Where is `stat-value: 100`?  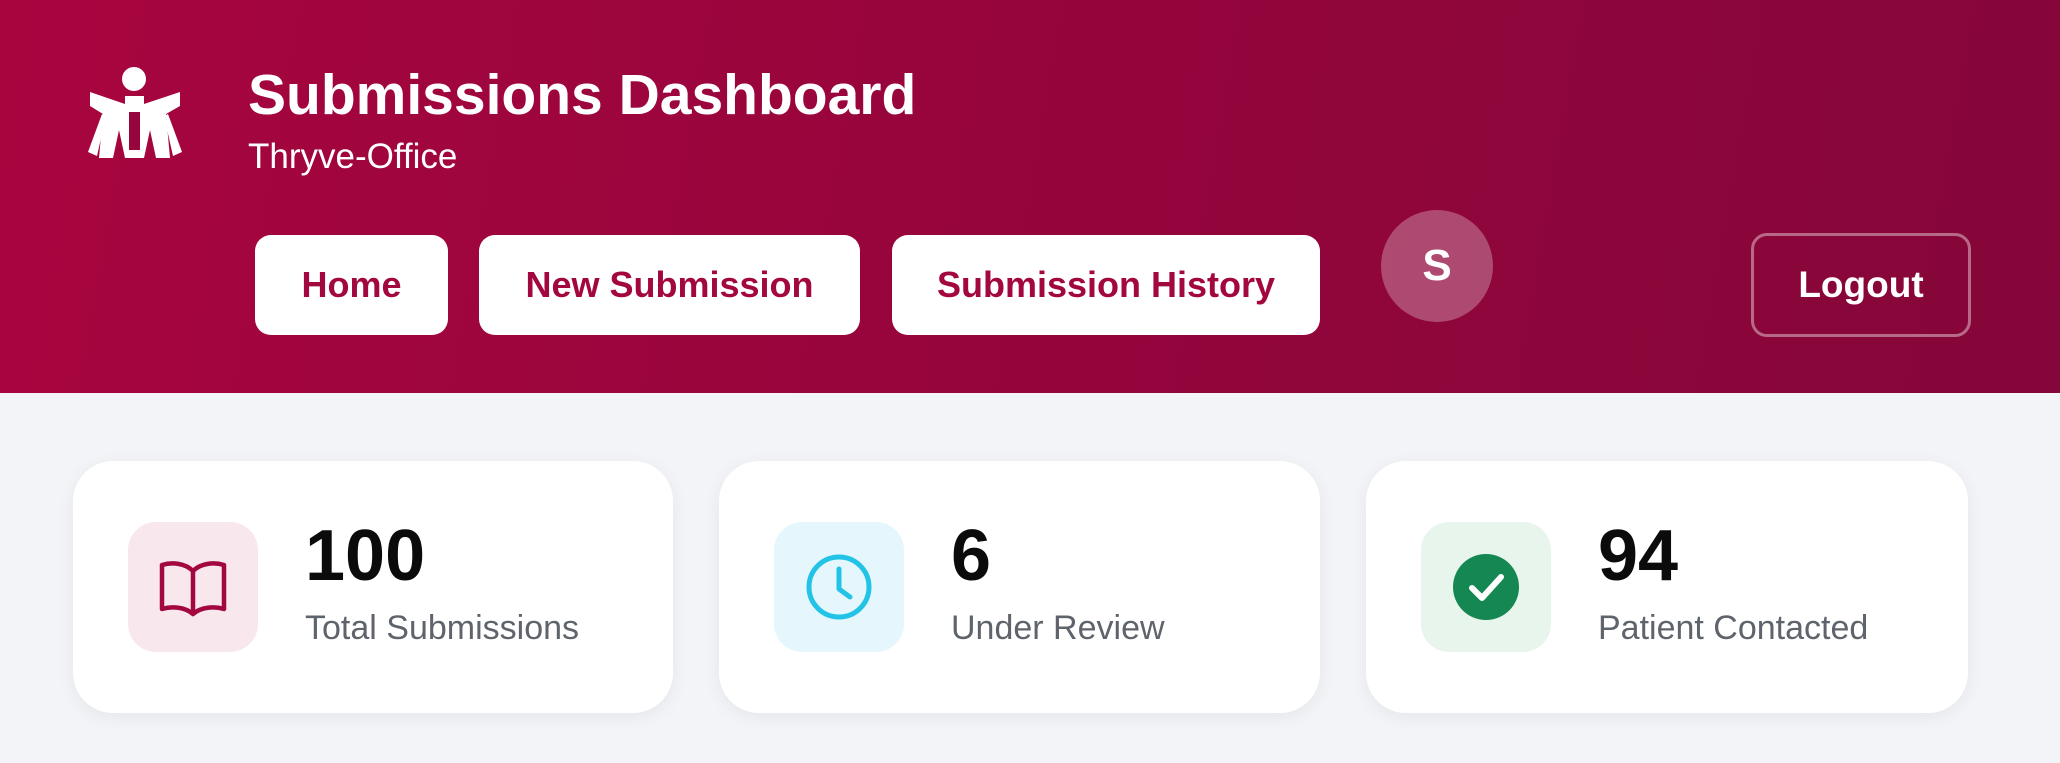
stat-value: 100 is located at coordinates (365, 556).